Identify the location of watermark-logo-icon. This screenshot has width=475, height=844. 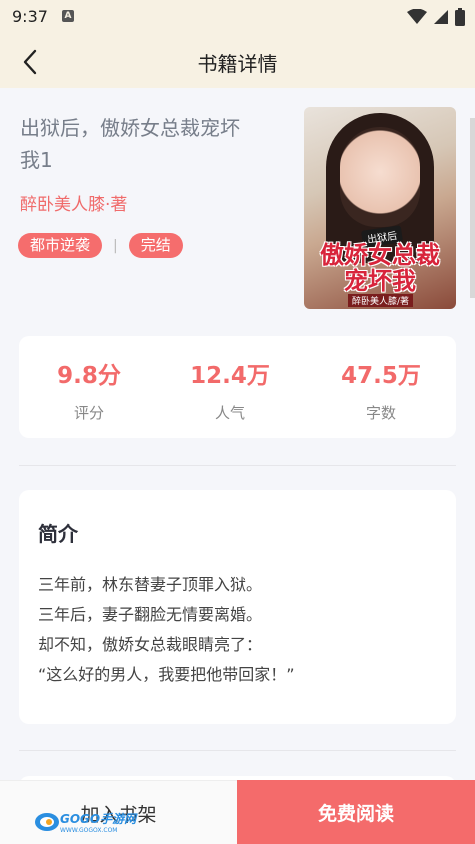
(47, 822).